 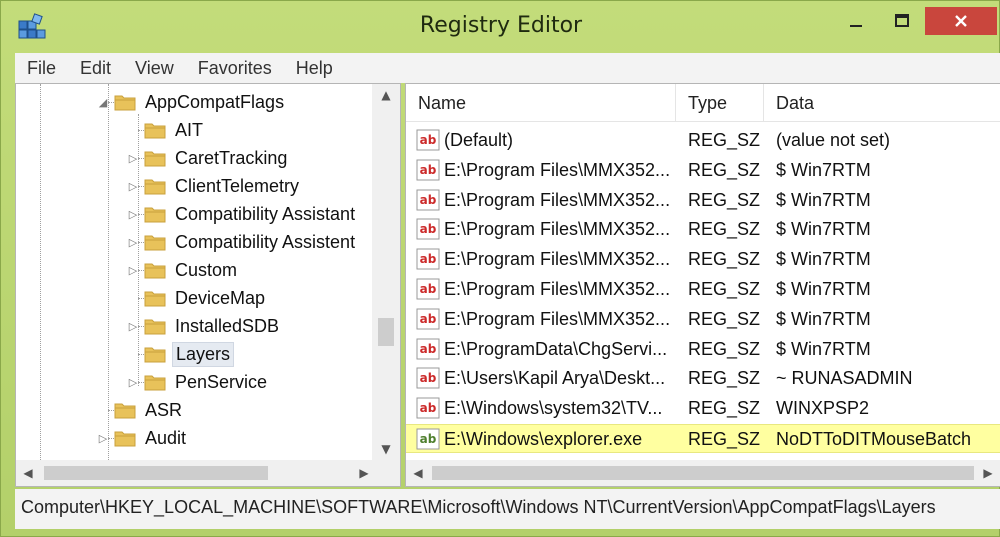 I want to click on column-header-data: Data, so click(x=882, y=103).